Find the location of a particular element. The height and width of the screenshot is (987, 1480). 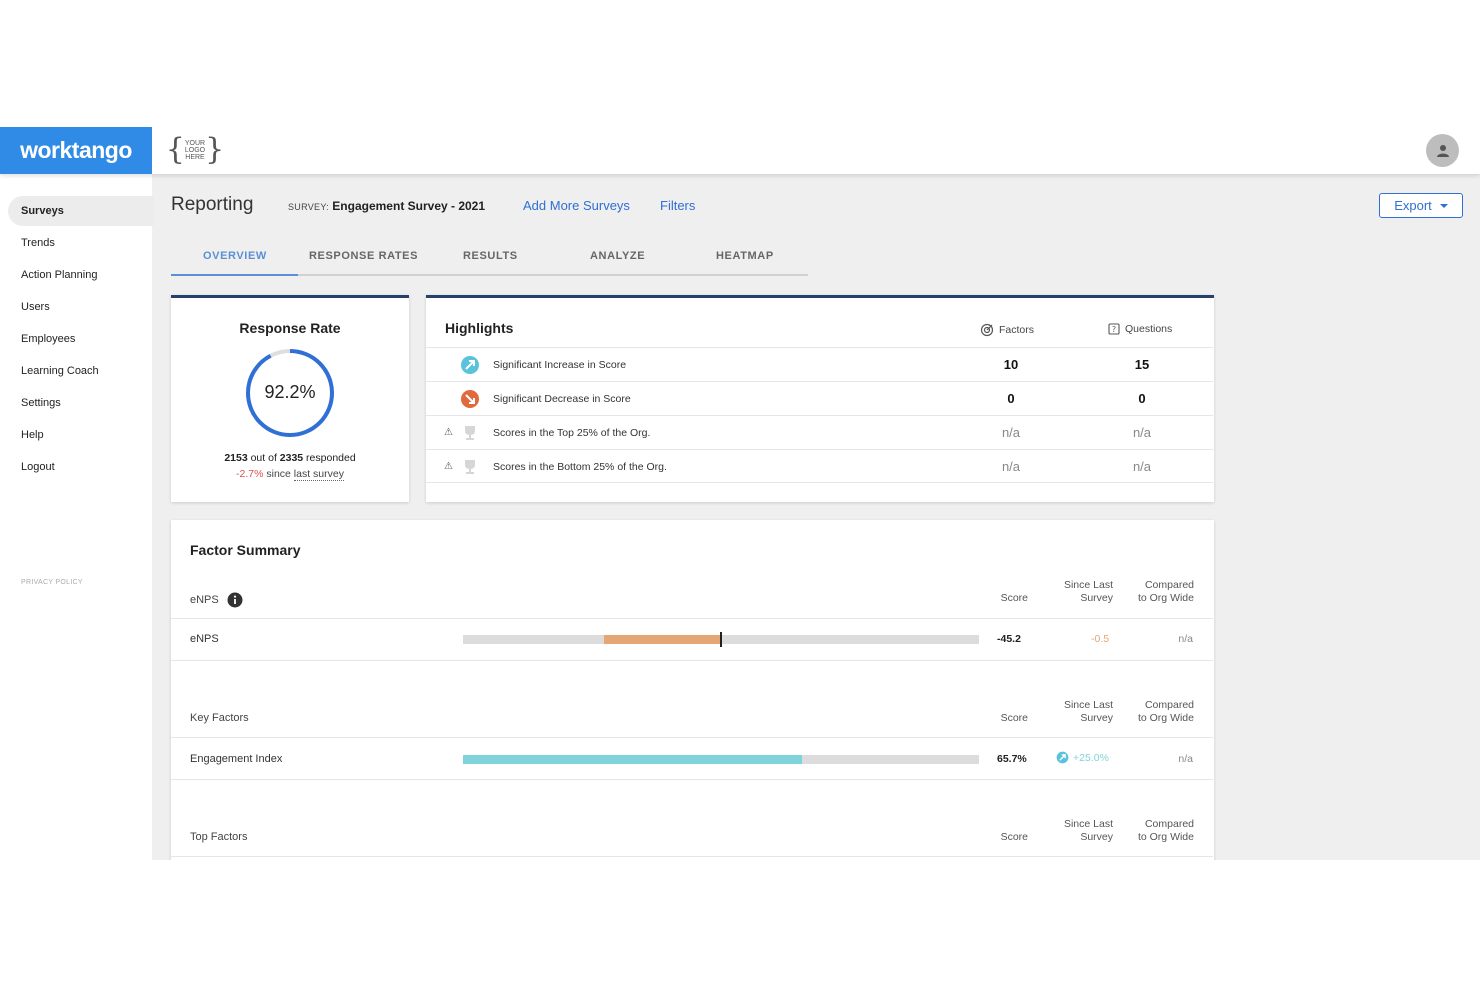

sidebar-item-users: Users is located at coordinates (81, 307).